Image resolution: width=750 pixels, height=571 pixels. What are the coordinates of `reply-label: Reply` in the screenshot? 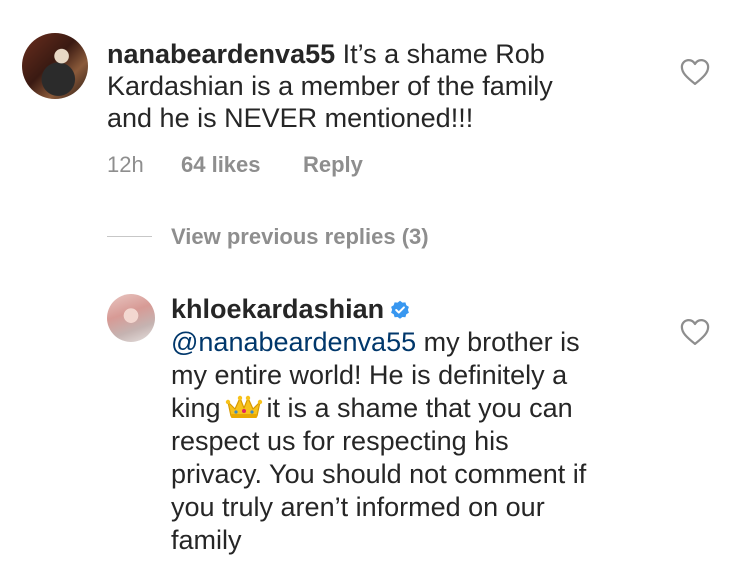 It's located at (333, 164).